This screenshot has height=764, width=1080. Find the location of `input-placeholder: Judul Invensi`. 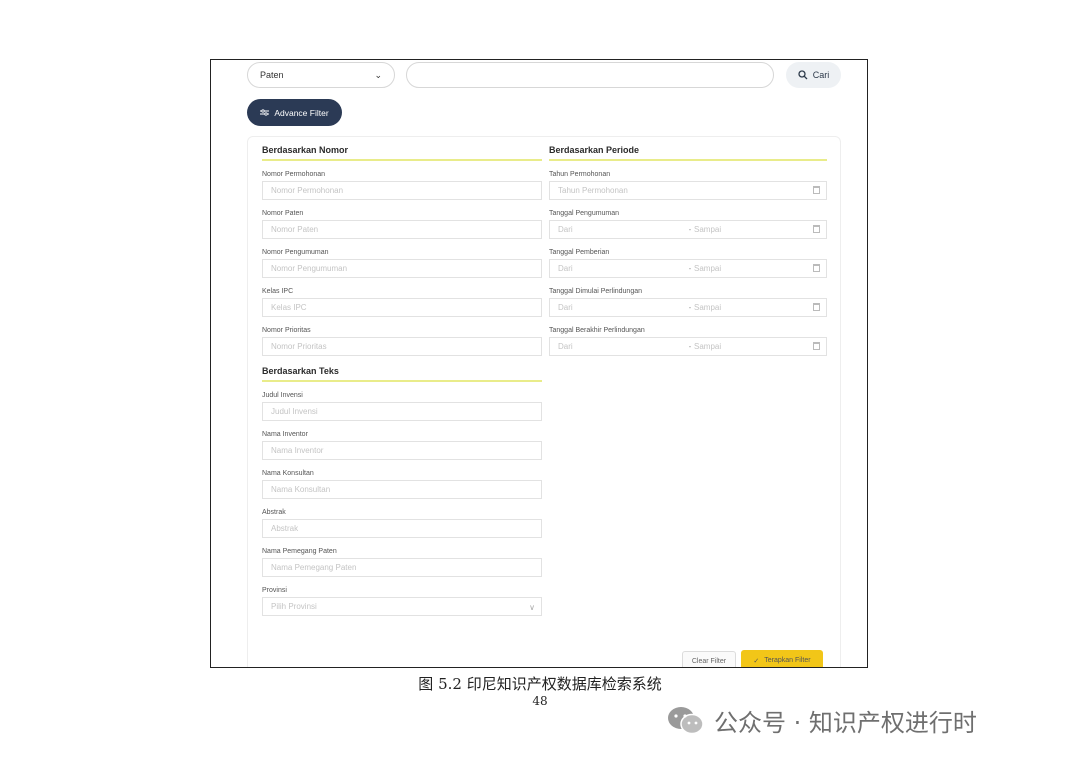

input-placeholder: Judul Invensi is located at coordinates (294, 411).